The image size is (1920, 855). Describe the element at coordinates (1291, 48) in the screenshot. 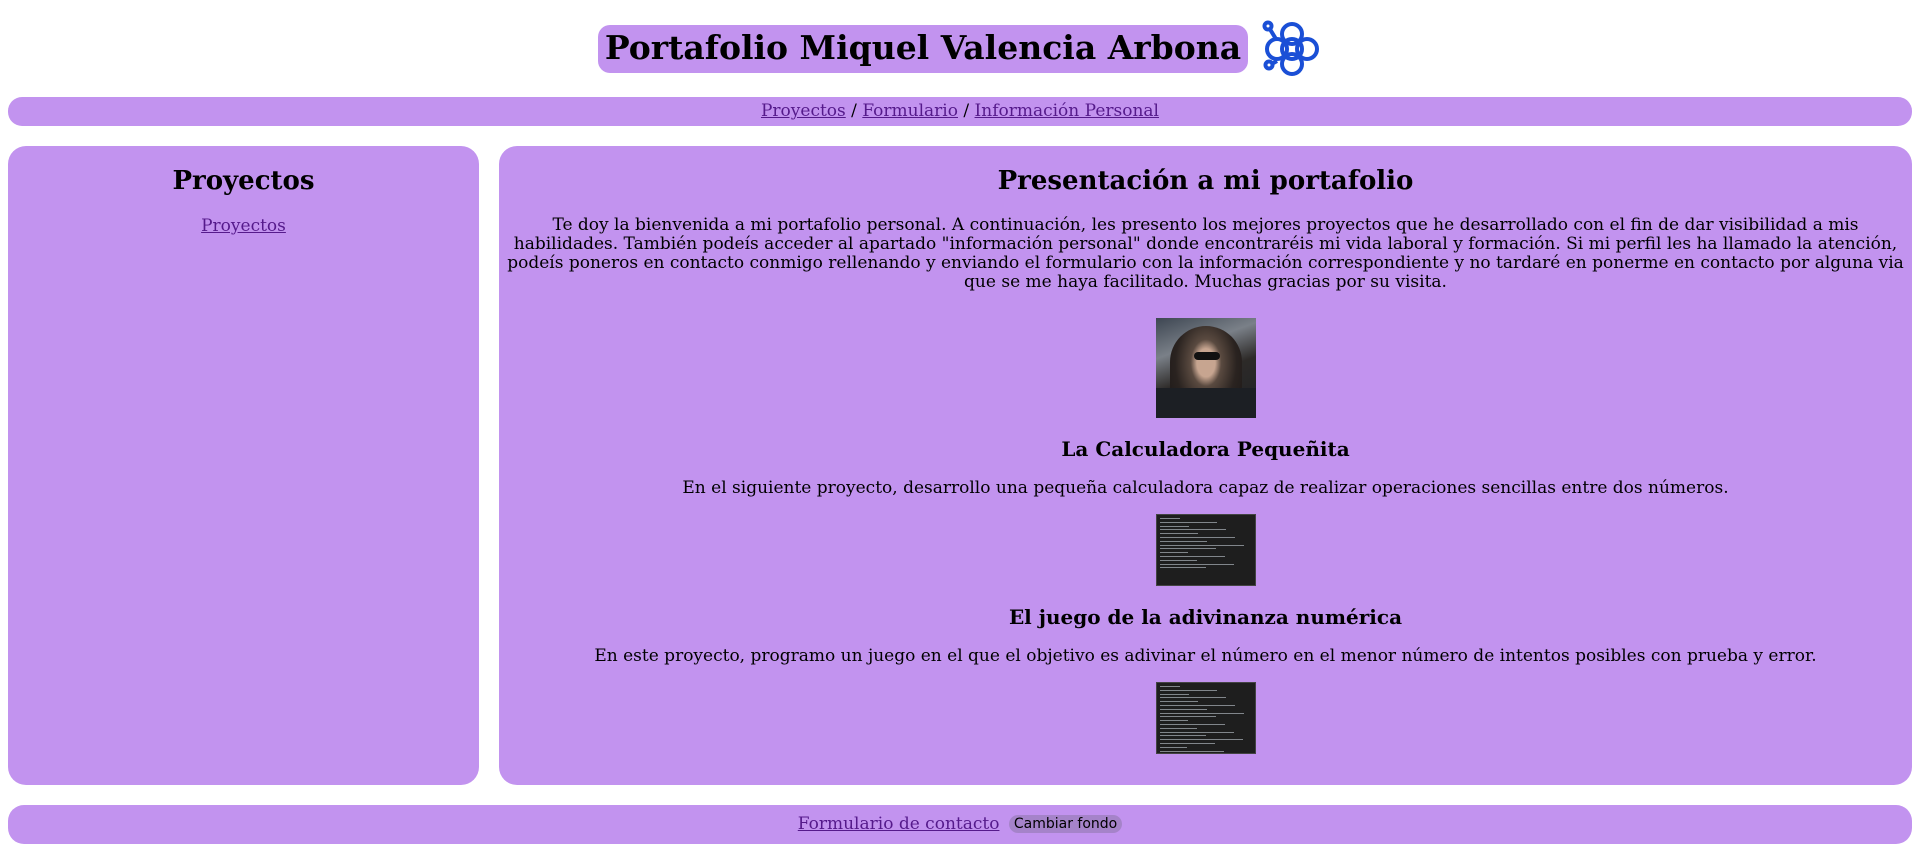

I see `flower-logo-icon` at that location.